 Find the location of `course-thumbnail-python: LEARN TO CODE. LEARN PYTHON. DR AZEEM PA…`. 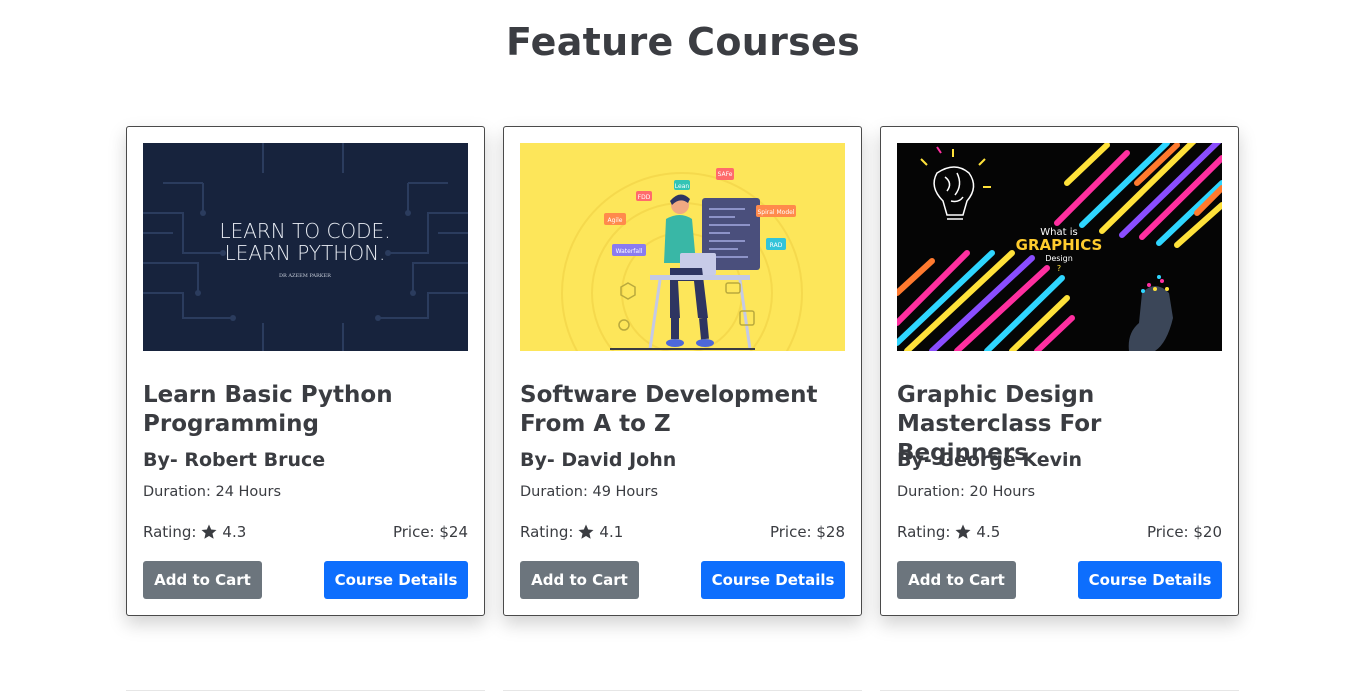

course-thumbnail-python: LEARN TO CODE. LEARN PYTHON. DR AZEEM PA… is located at coordinates (305, 247).